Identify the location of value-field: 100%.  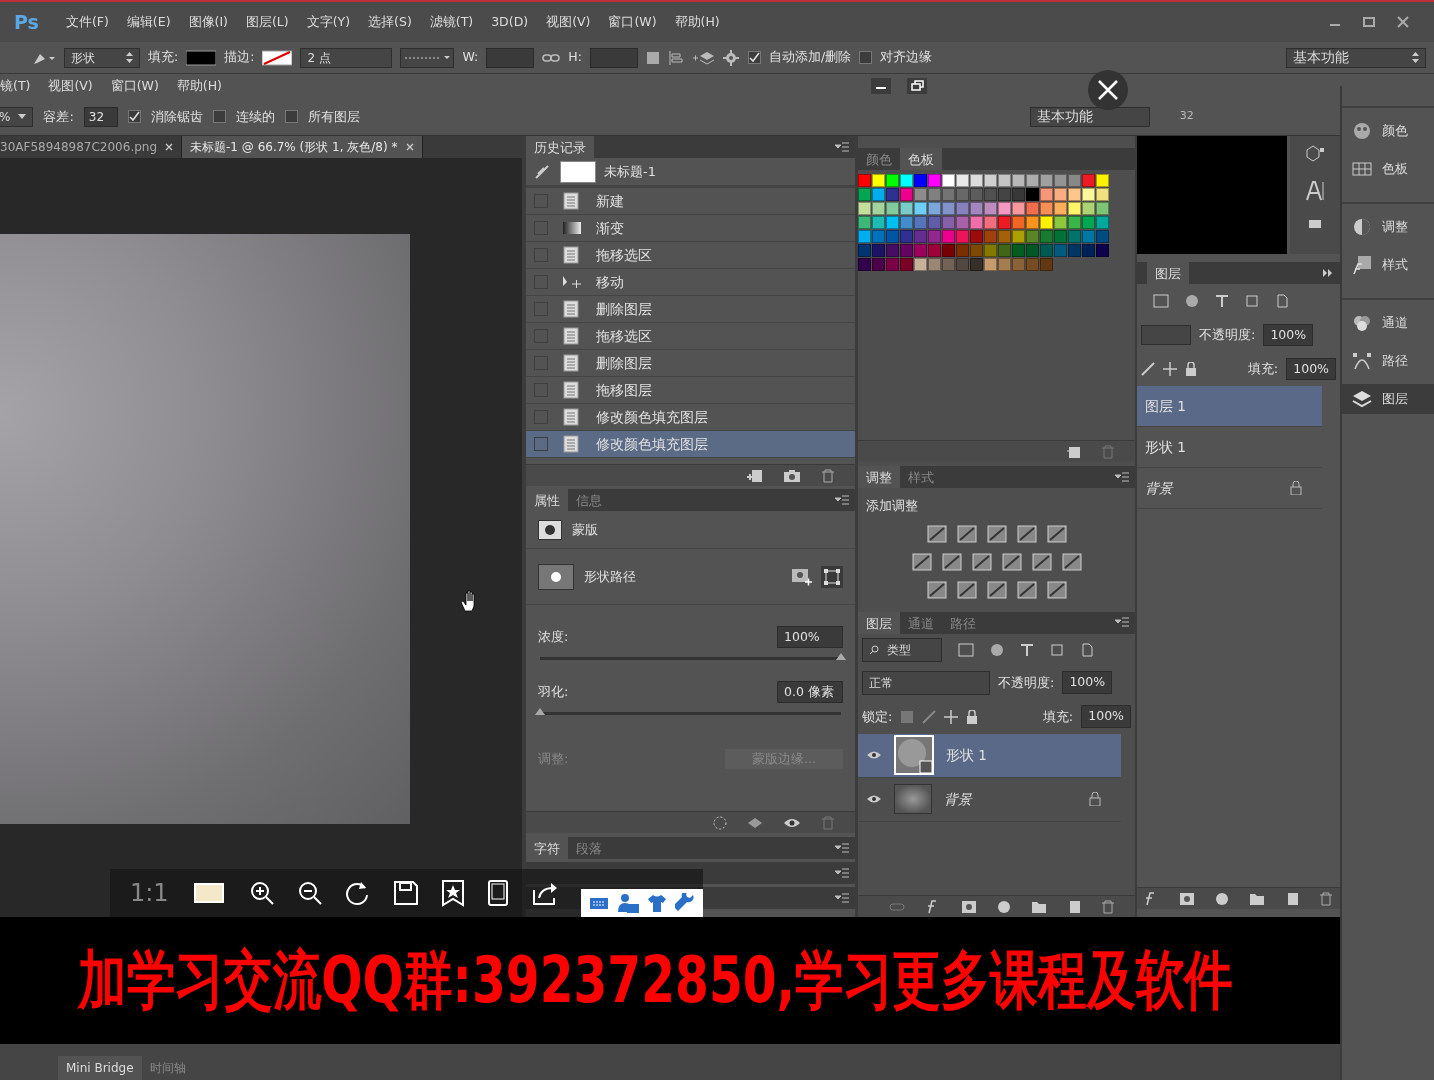
(810, 637).